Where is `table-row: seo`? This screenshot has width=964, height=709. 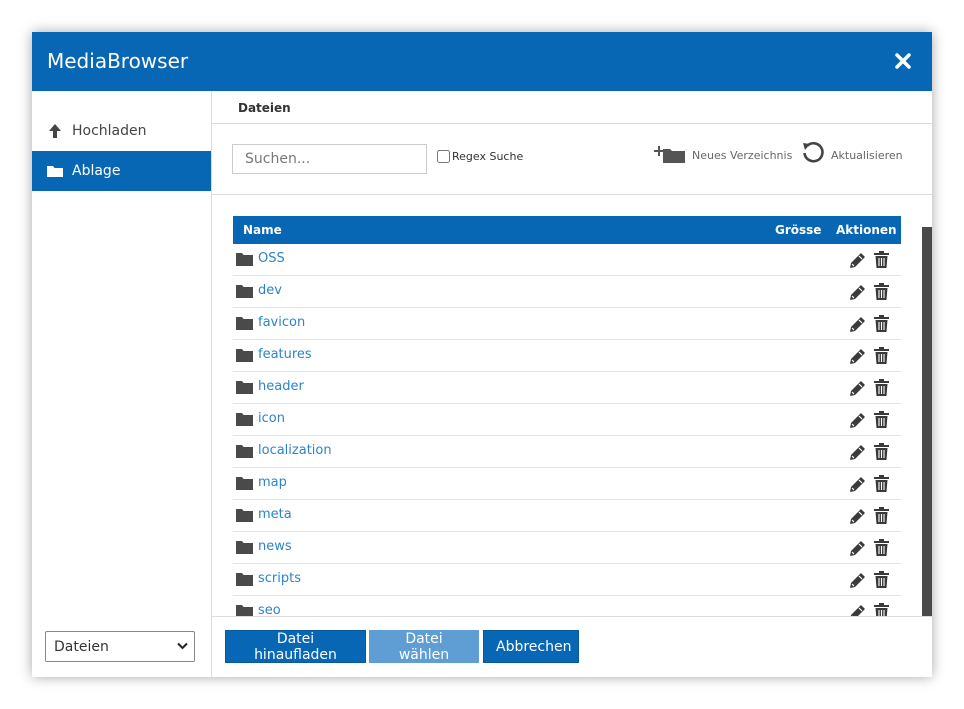 table-row: seo is located at coordinates (567, 606).